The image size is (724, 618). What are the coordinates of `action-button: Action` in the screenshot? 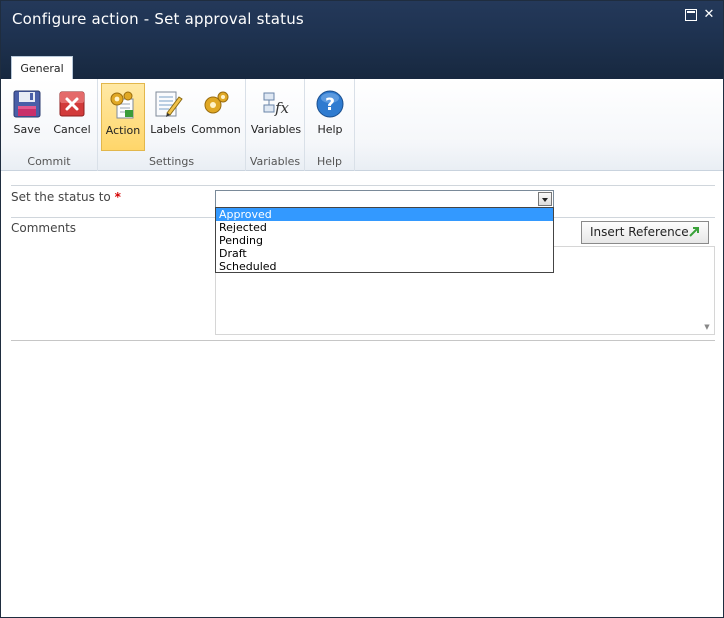 It's located at (123, 117).